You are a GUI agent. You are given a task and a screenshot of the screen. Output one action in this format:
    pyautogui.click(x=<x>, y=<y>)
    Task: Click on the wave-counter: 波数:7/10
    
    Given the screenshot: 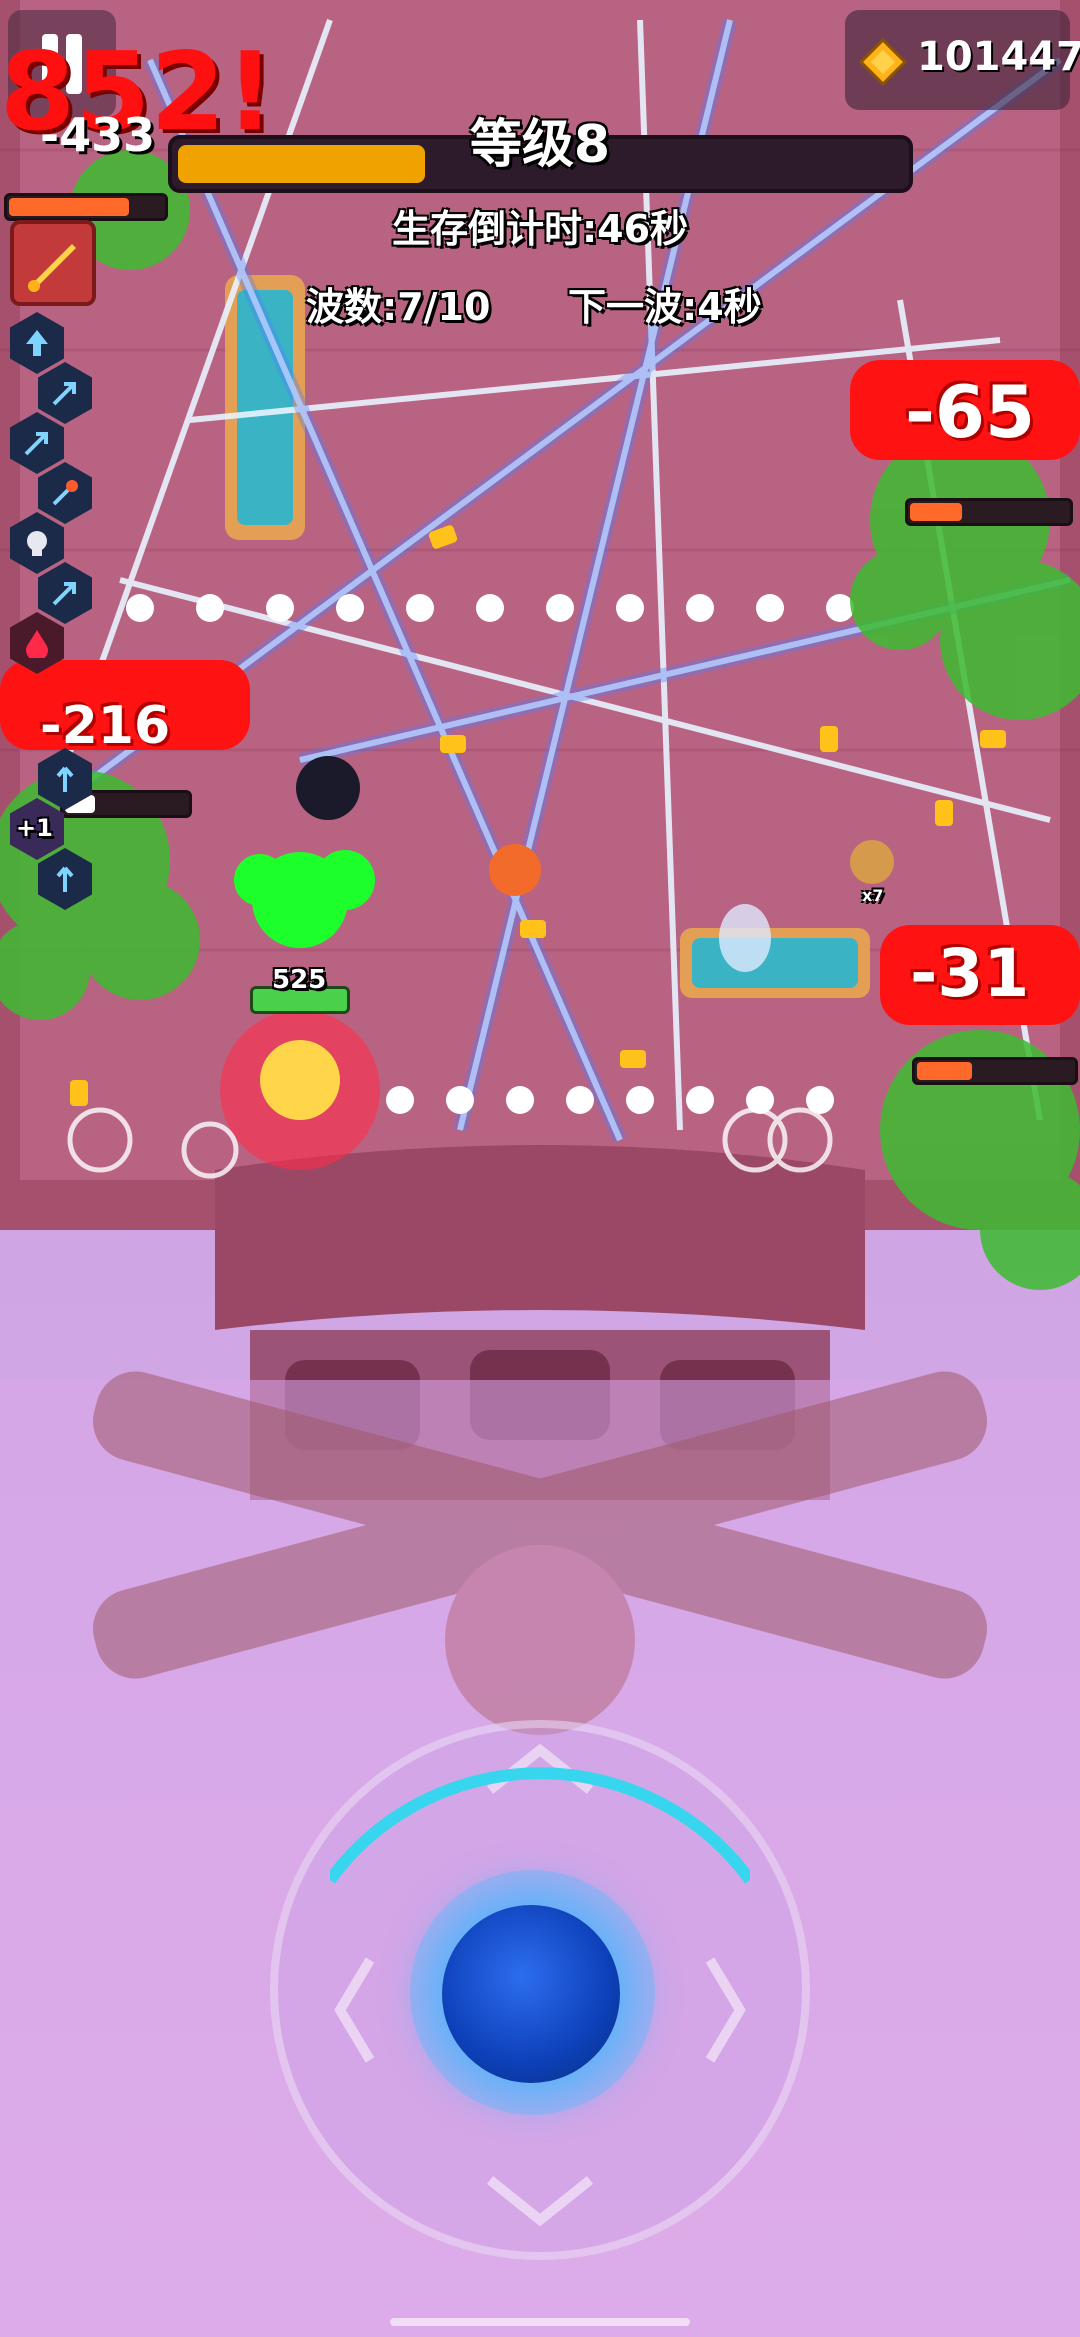 What is the action you would take?
    pyautogui.click(x=398, y=307)
    